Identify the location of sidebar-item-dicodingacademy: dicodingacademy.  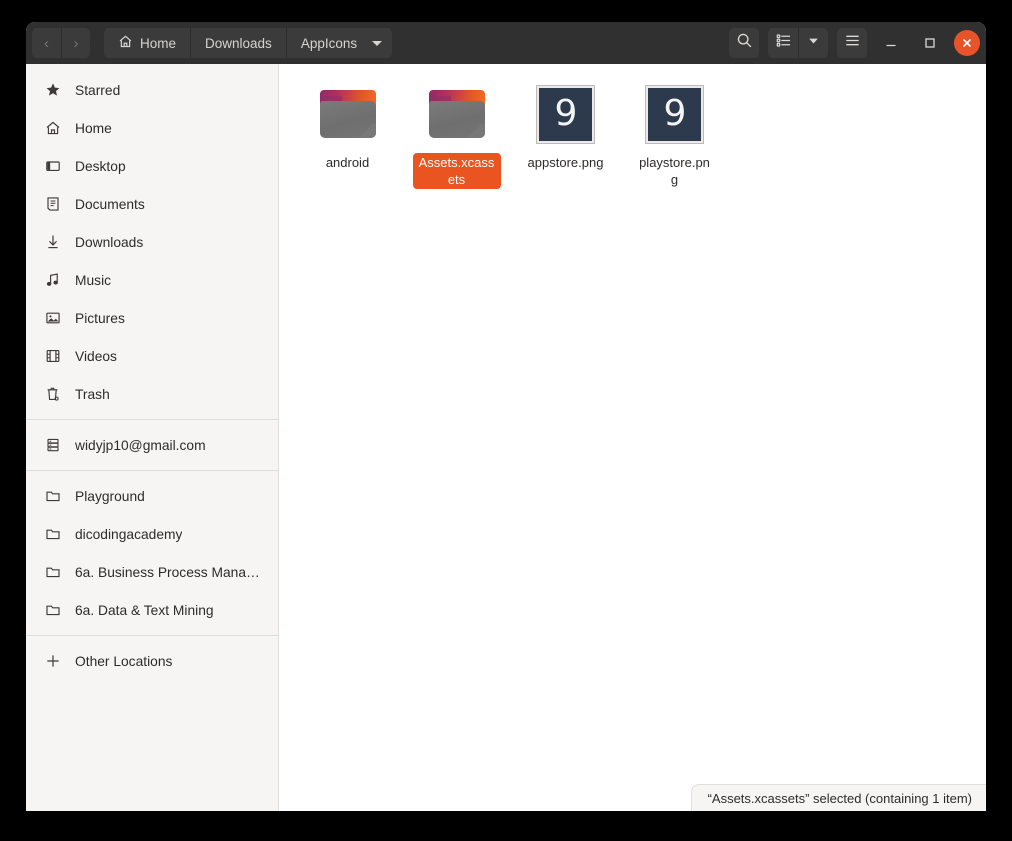
(152, 534).